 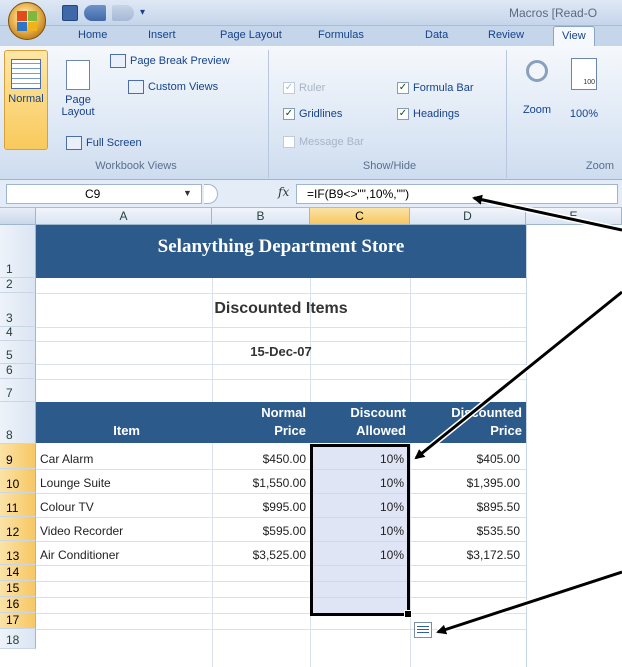 What do you see at coordinates (331, 142) in the screenshot?
I see `message-bar-label: Message Bar` at bounding box center [331, 142].